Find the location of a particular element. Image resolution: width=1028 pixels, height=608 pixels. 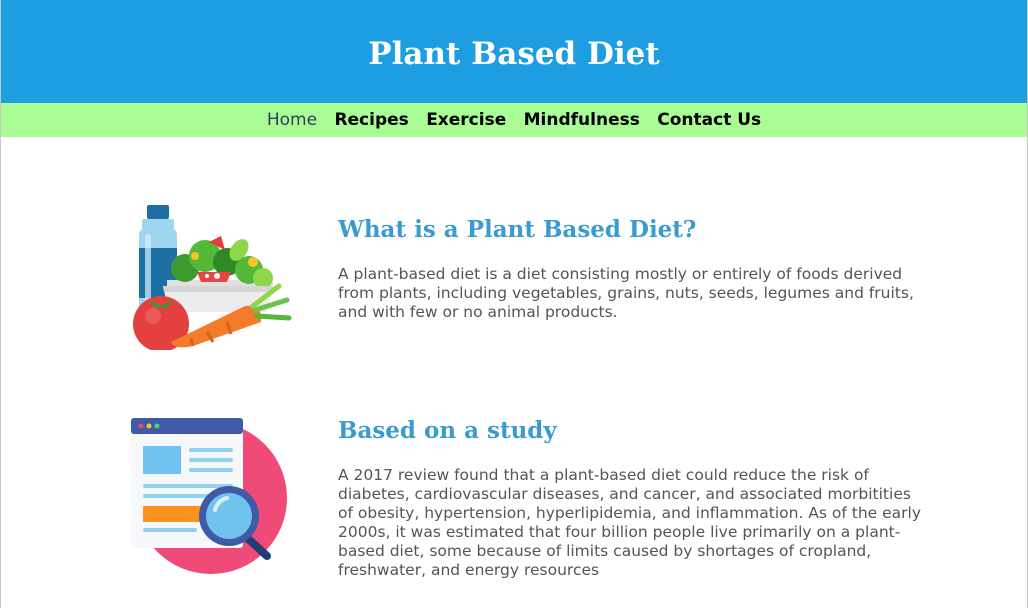

research-magnifier-illustration is located at coordinates (209, 496).